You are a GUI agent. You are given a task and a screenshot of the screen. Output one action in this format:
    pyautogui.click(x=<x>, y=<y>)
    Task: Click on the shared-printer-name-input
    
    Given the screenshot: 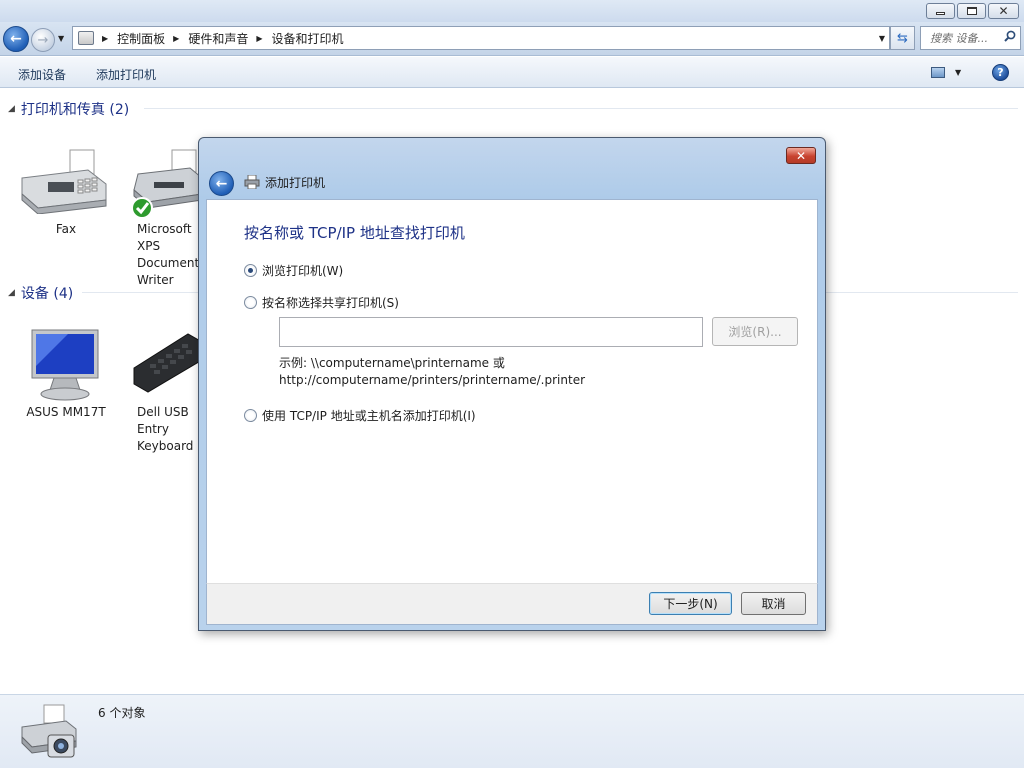 What is the action you would take?
    pyautogui.click(x=491, y=332)
    